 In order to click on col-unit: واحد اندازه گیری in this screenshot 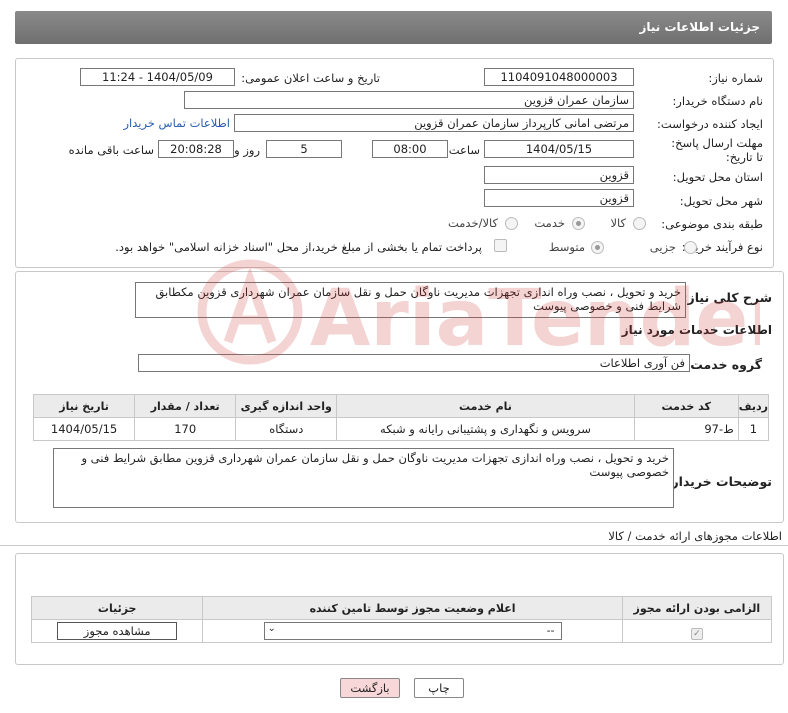, I will do `click(286, 406)`.